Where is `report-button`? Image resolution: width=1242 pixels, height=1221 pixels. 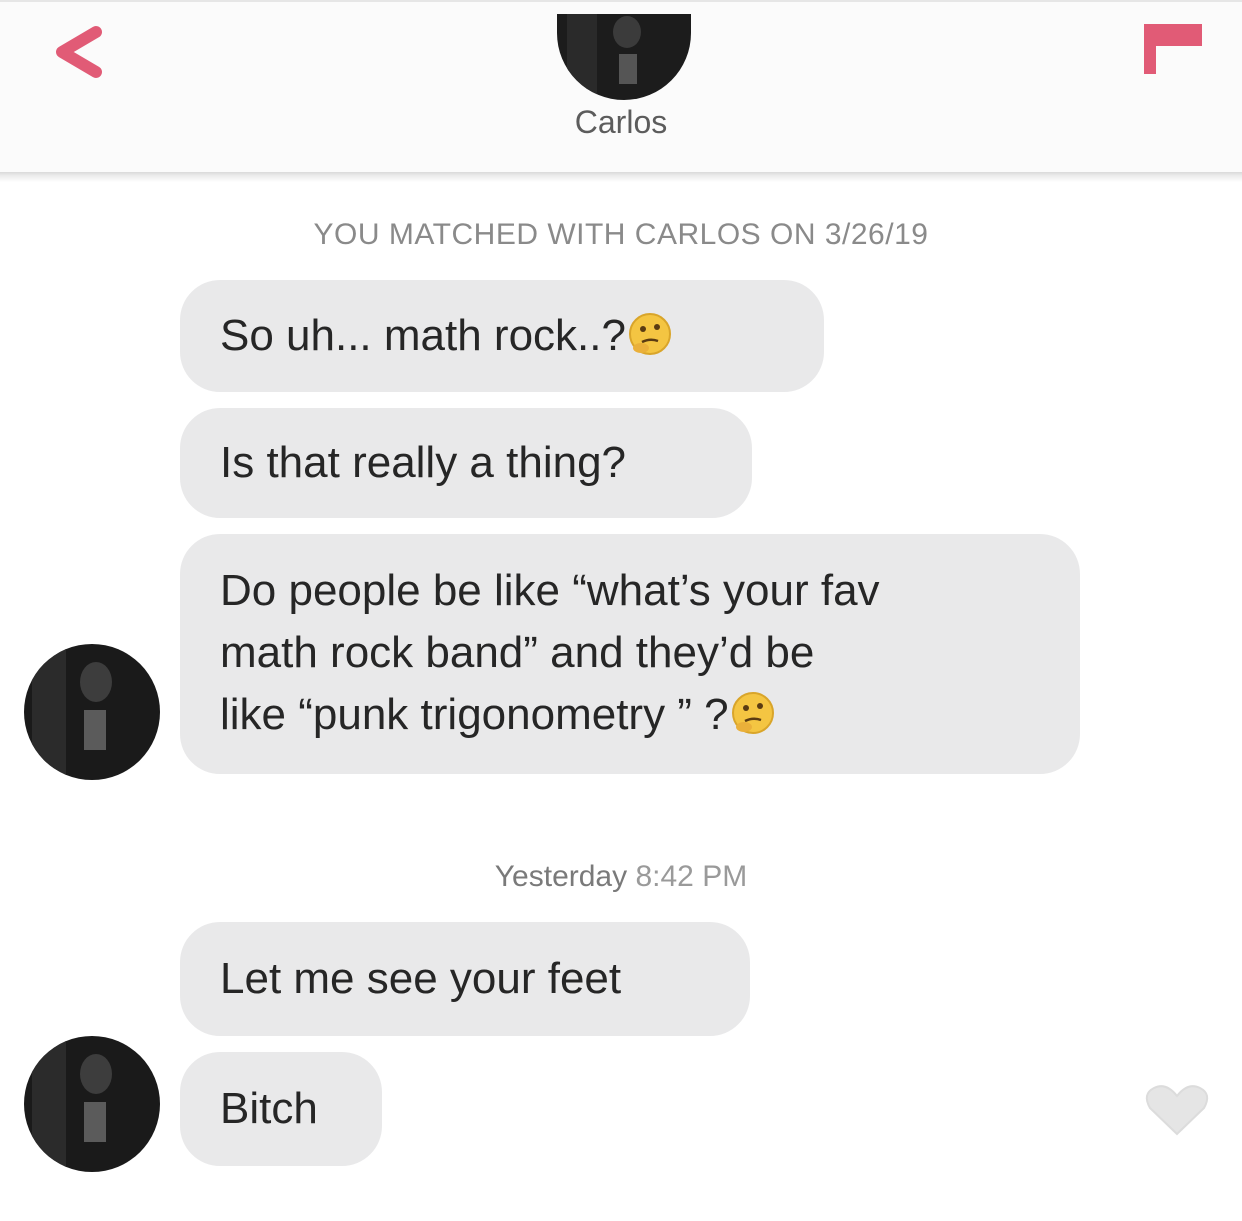
report-button is located at coordinates (1170, 48).